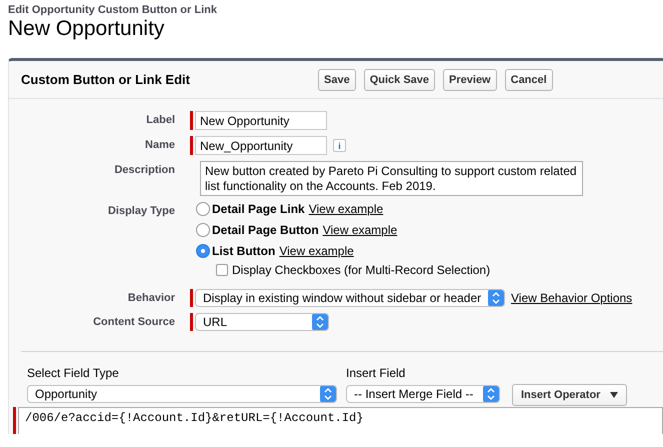 This screenshot has width=663, height=447. I want to click on insert-operator-button: Insert Operator, so click(570, 395).